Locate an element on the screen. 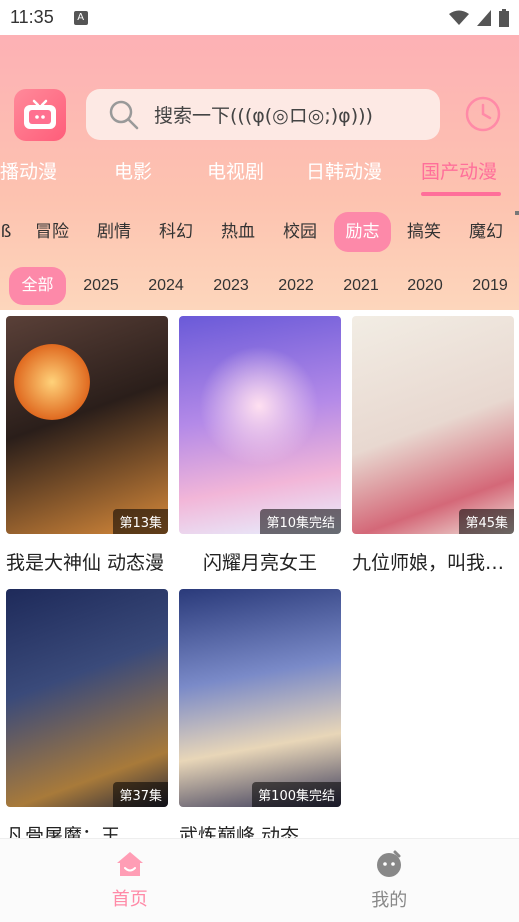 Image resolution: width=519 pixels, height=922 pixels. search-input: 搜索一下(((φ(◎ロ◎;)φ))) is located at coordinates (263, 114).